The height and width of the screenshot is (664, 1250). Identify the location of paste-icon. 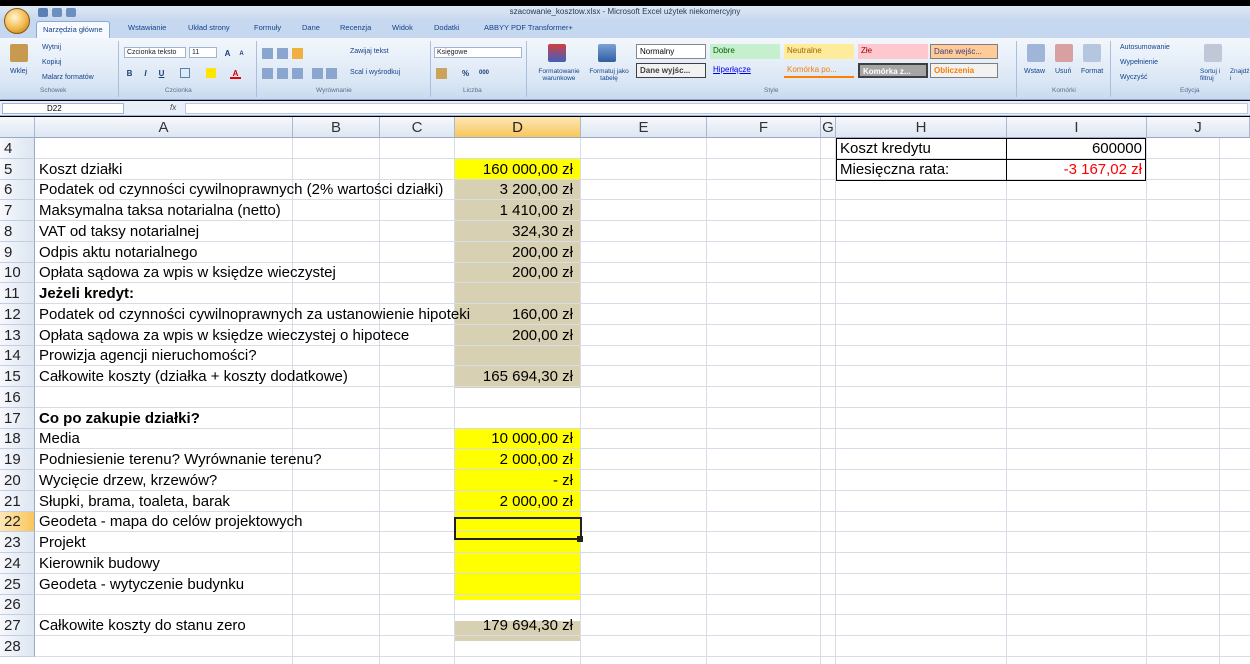
(19, 53).